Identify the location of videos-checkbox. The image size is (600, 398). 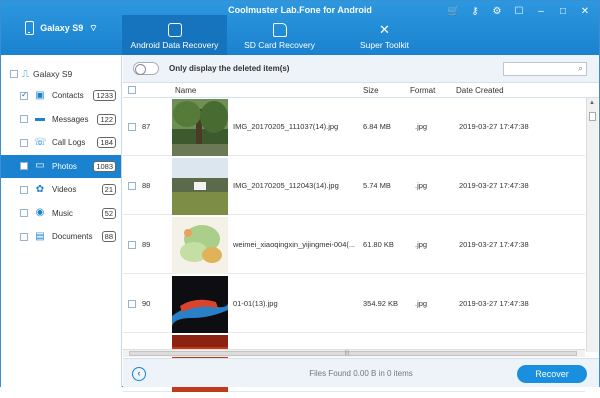
(24, 189).